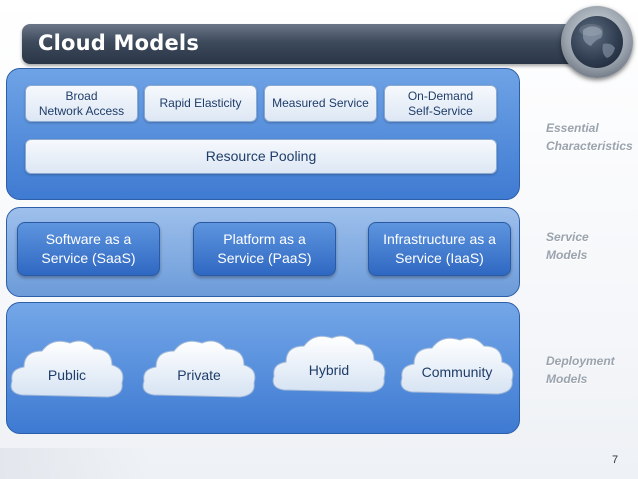 The height and width of the screenshot is (479, 638). What do you see at coordinates (589, 146) in the screenshot?
I see `essential-label-line2: Characteristics` at bounding box center [589, 146].